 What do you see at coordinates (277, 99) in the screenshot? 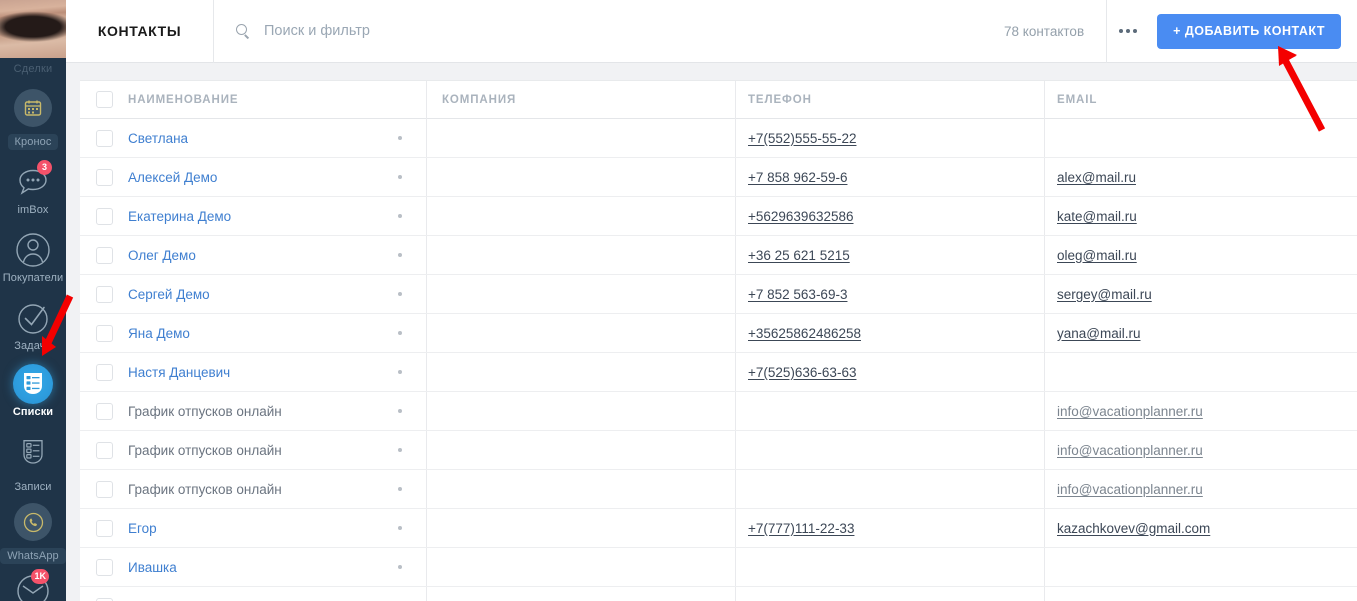
I see `column-header-name: НАИМЕНОВАНИЕ` at bounding box center [277, 99].